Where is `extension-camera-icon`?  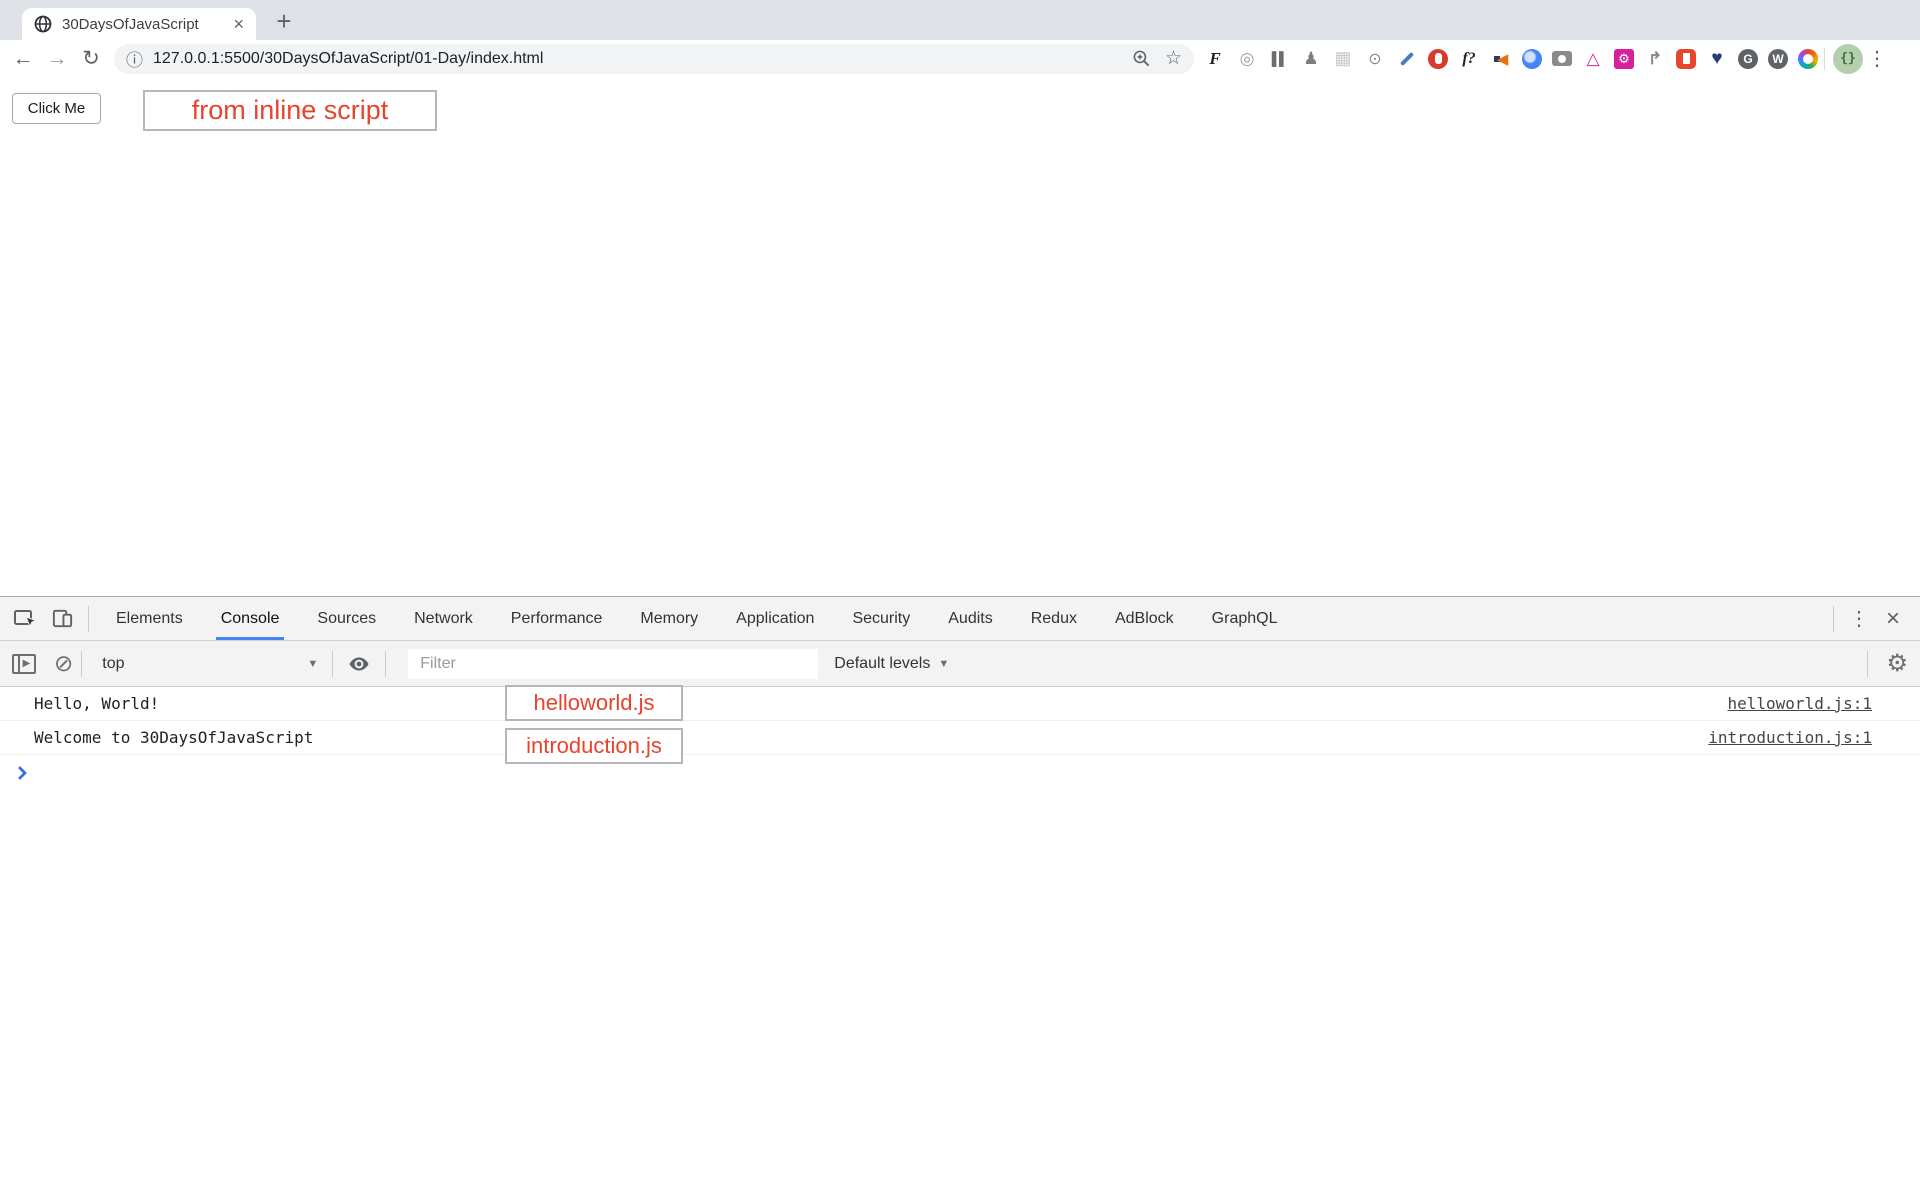 extension-camera-icon is located at coordinates (1562, 58).